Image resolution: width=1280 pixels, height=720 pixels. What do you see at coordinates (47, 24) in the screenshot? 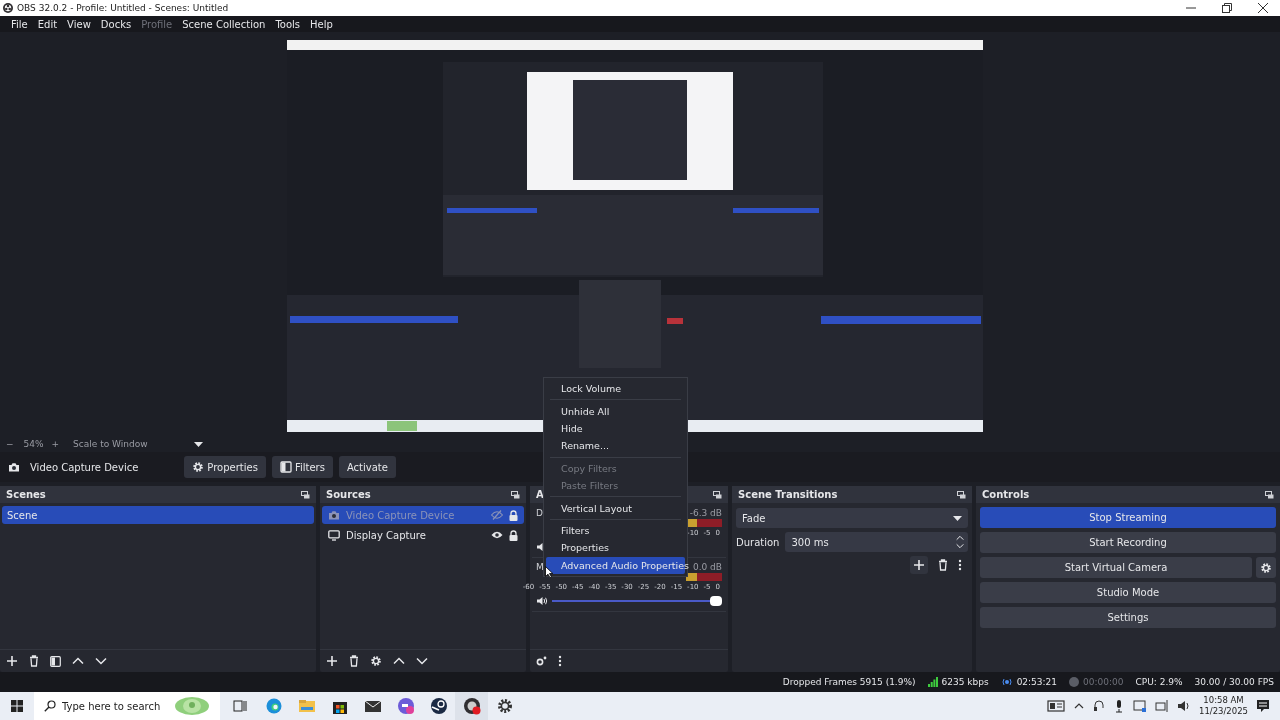
I see `menu-item: Edit` at bounding box center [47, 24].